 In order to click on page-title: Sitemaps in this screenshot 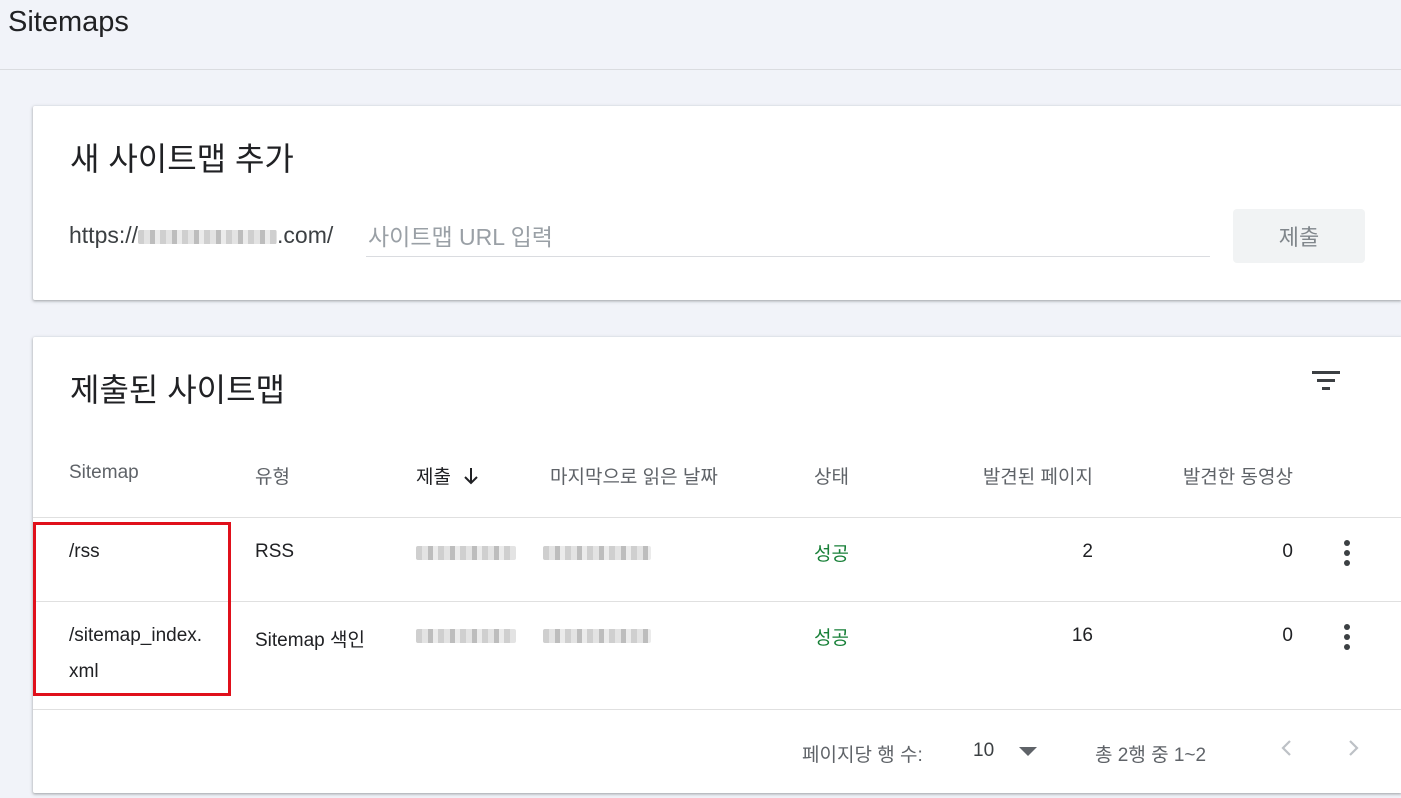, I will do `click(68, 22)`.